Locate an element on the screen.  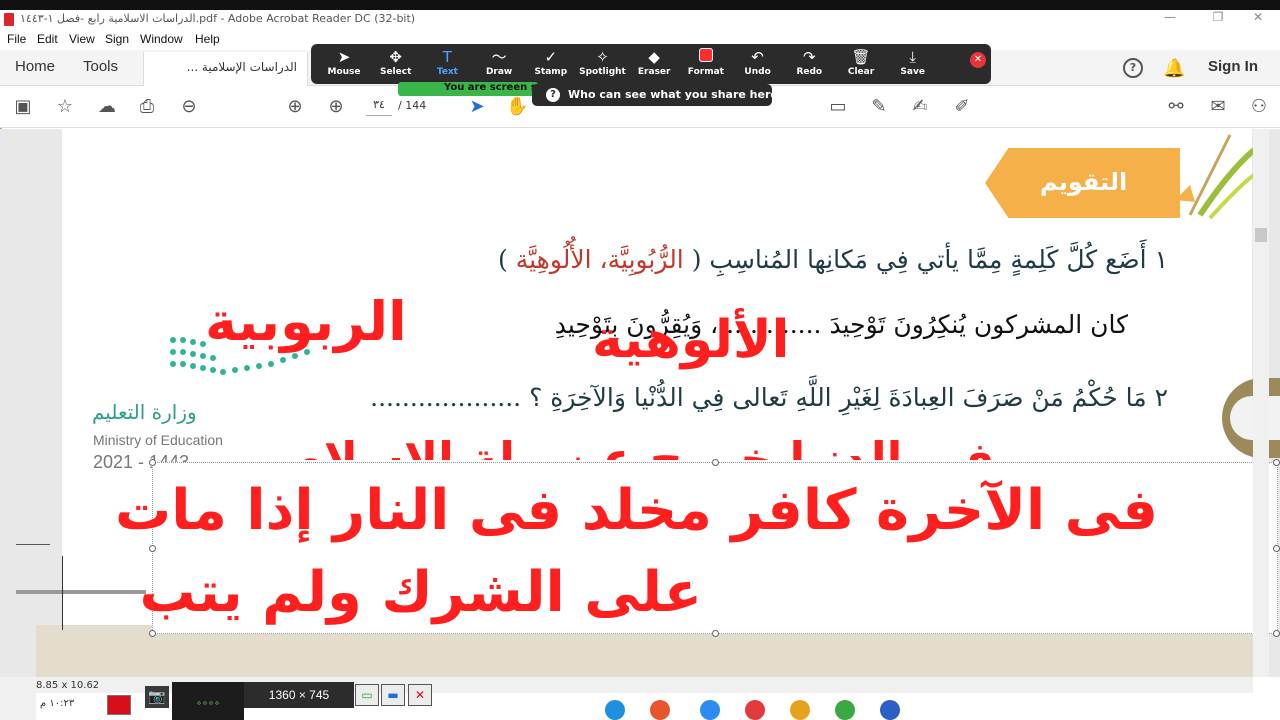
status-bar is located at coordinates (18, 698).